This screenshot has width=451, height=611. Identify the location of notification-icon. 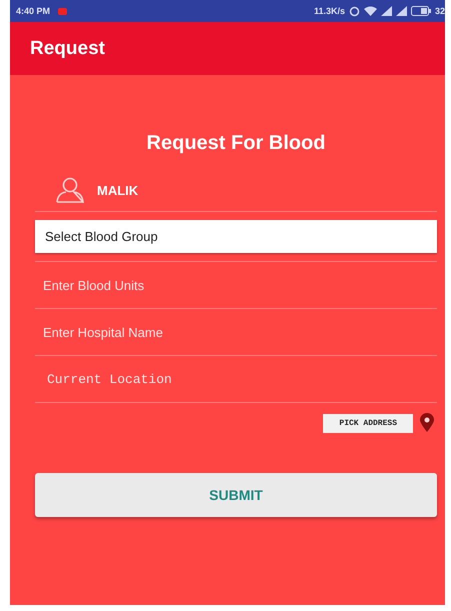
(63, 11).